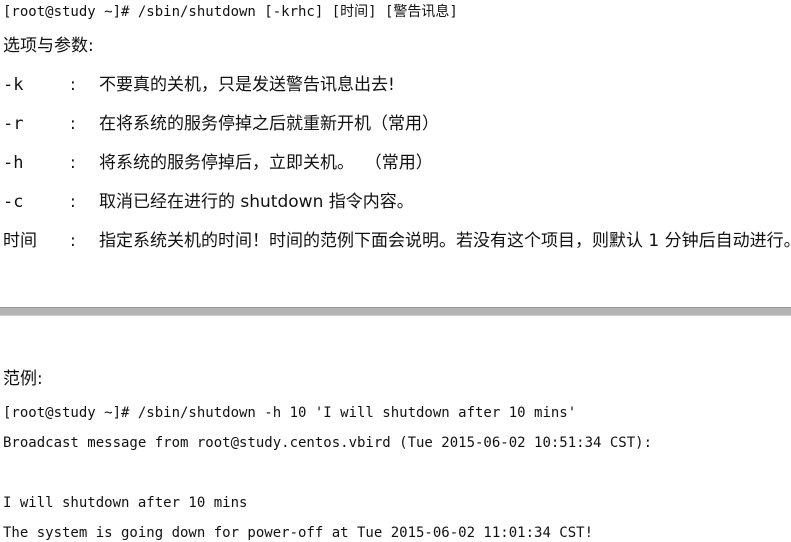 The image size is (791, 542). Describe the element at coordinates (397, 85) in the screenshot. I see `option-row-k: -k : 不要真的关机，只是发送警告讯息出去!` at that location.